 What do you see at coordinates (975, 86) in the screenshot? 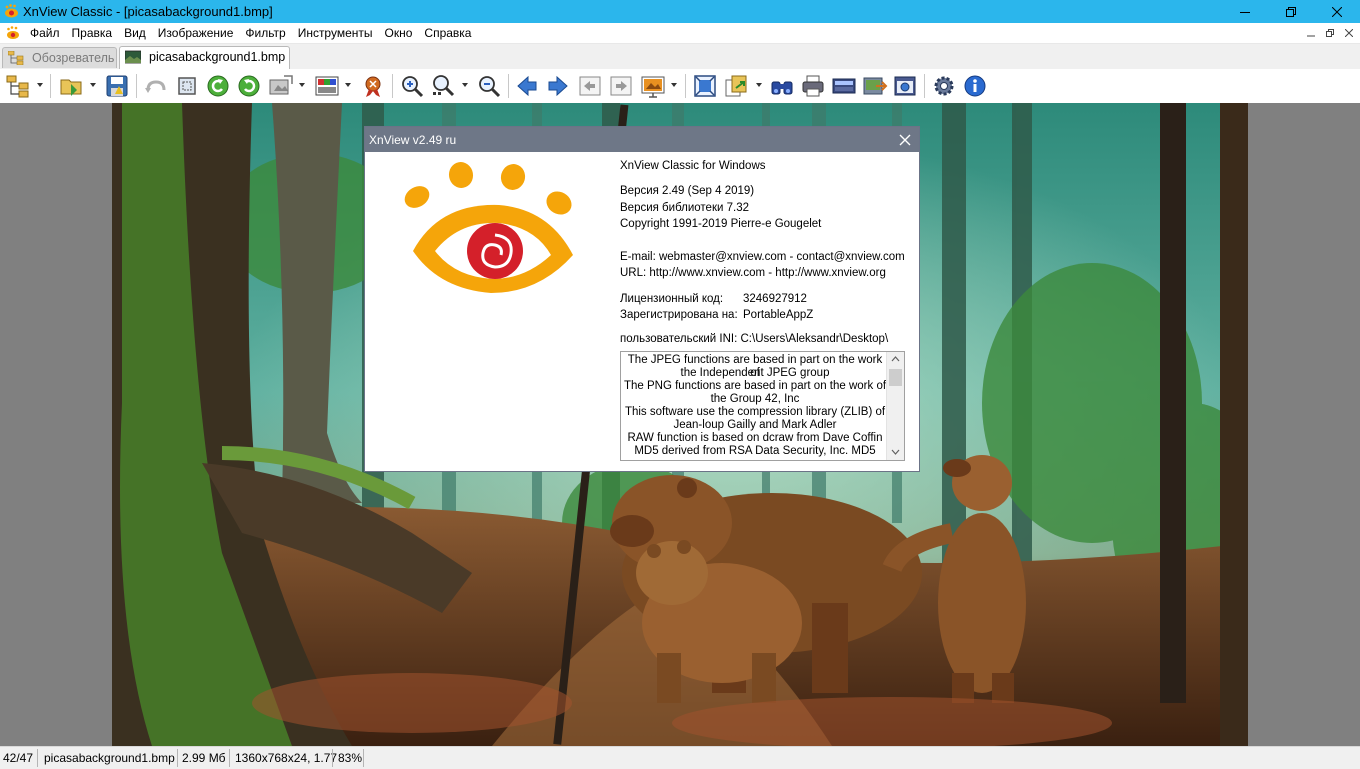
I see `info-button` at bounding box center [975, 86].